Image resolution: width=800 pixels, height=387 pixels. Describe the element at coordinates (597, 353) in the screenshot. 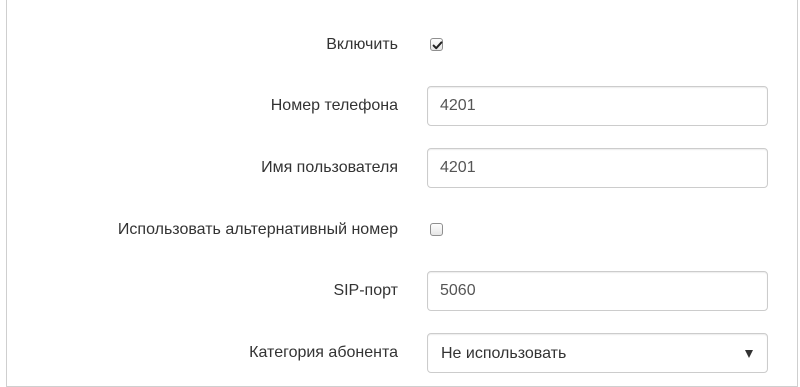

I see `subscriber-category-select: Не использовать` at that location.